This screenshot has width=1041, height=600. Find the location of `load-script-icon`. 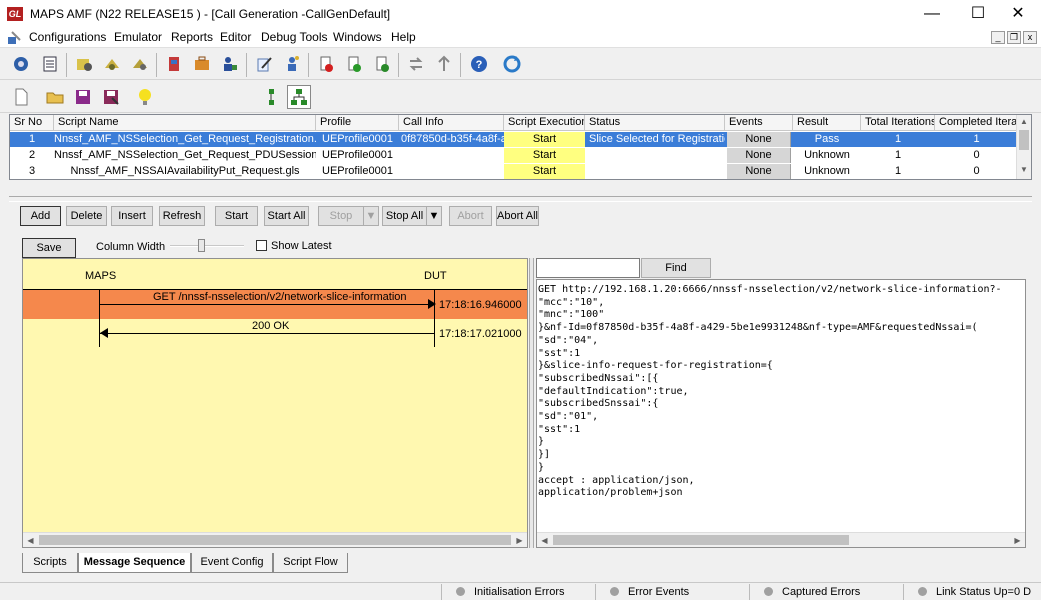

load-script-icon is located at coordinates (84, 64).